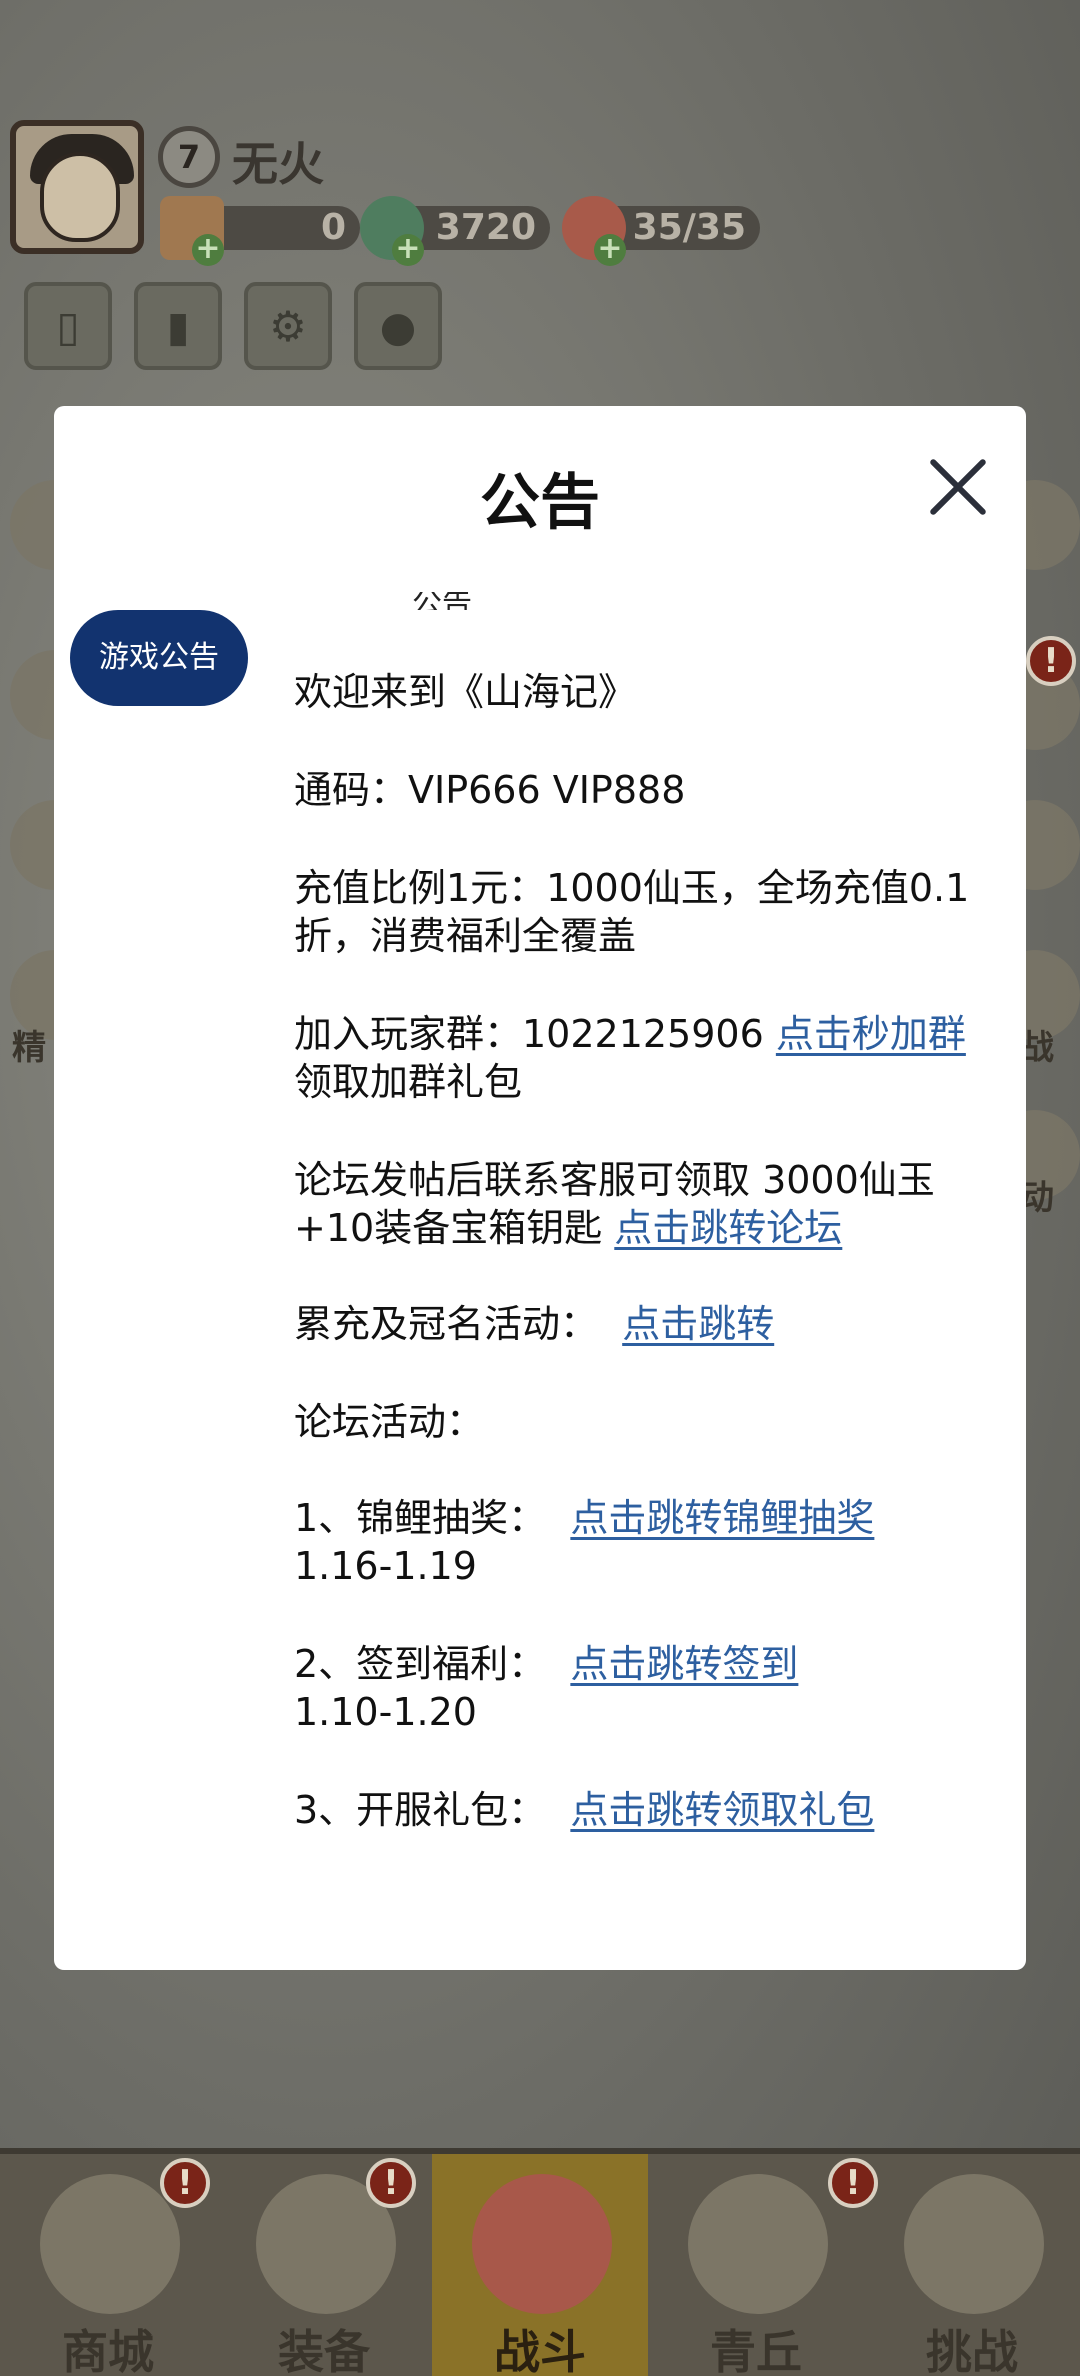  I want to click on activity-3-text: 3、开服礼包：, so click(426, 1810).